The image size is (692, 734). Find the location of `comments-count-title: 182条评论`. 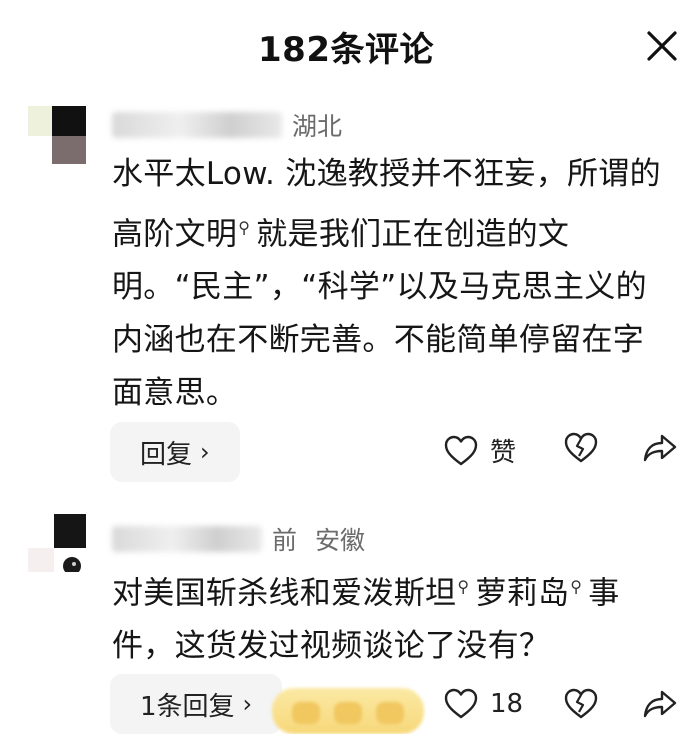

comments-count-title: 182条评论 is located at coordinates (346, 50).